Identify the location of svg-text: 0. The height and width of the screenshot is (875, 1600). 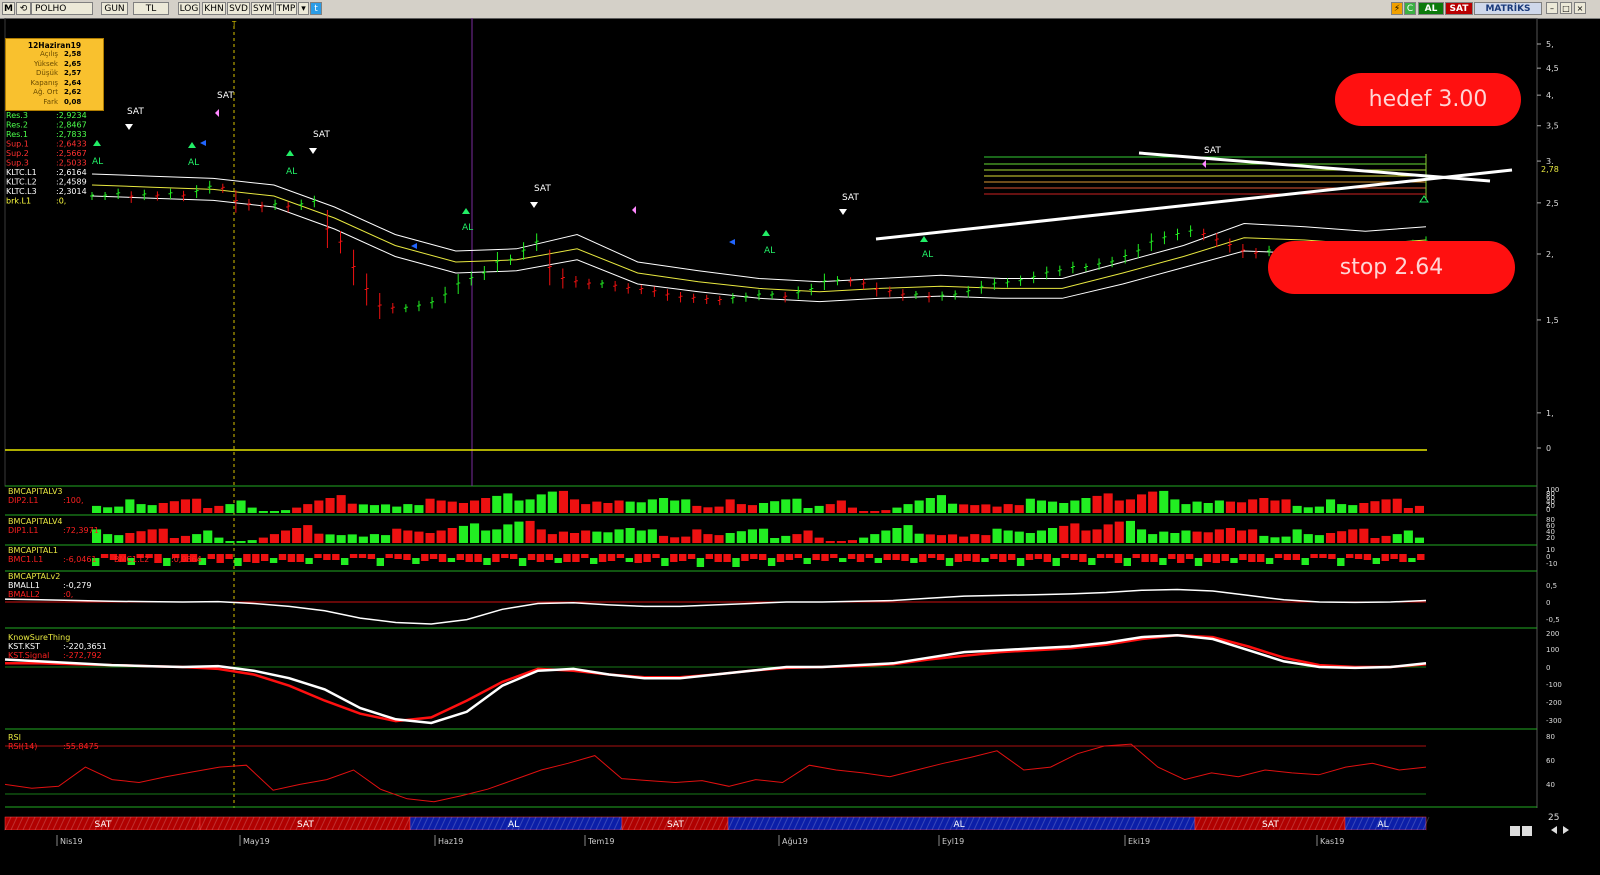
(1548, 510).